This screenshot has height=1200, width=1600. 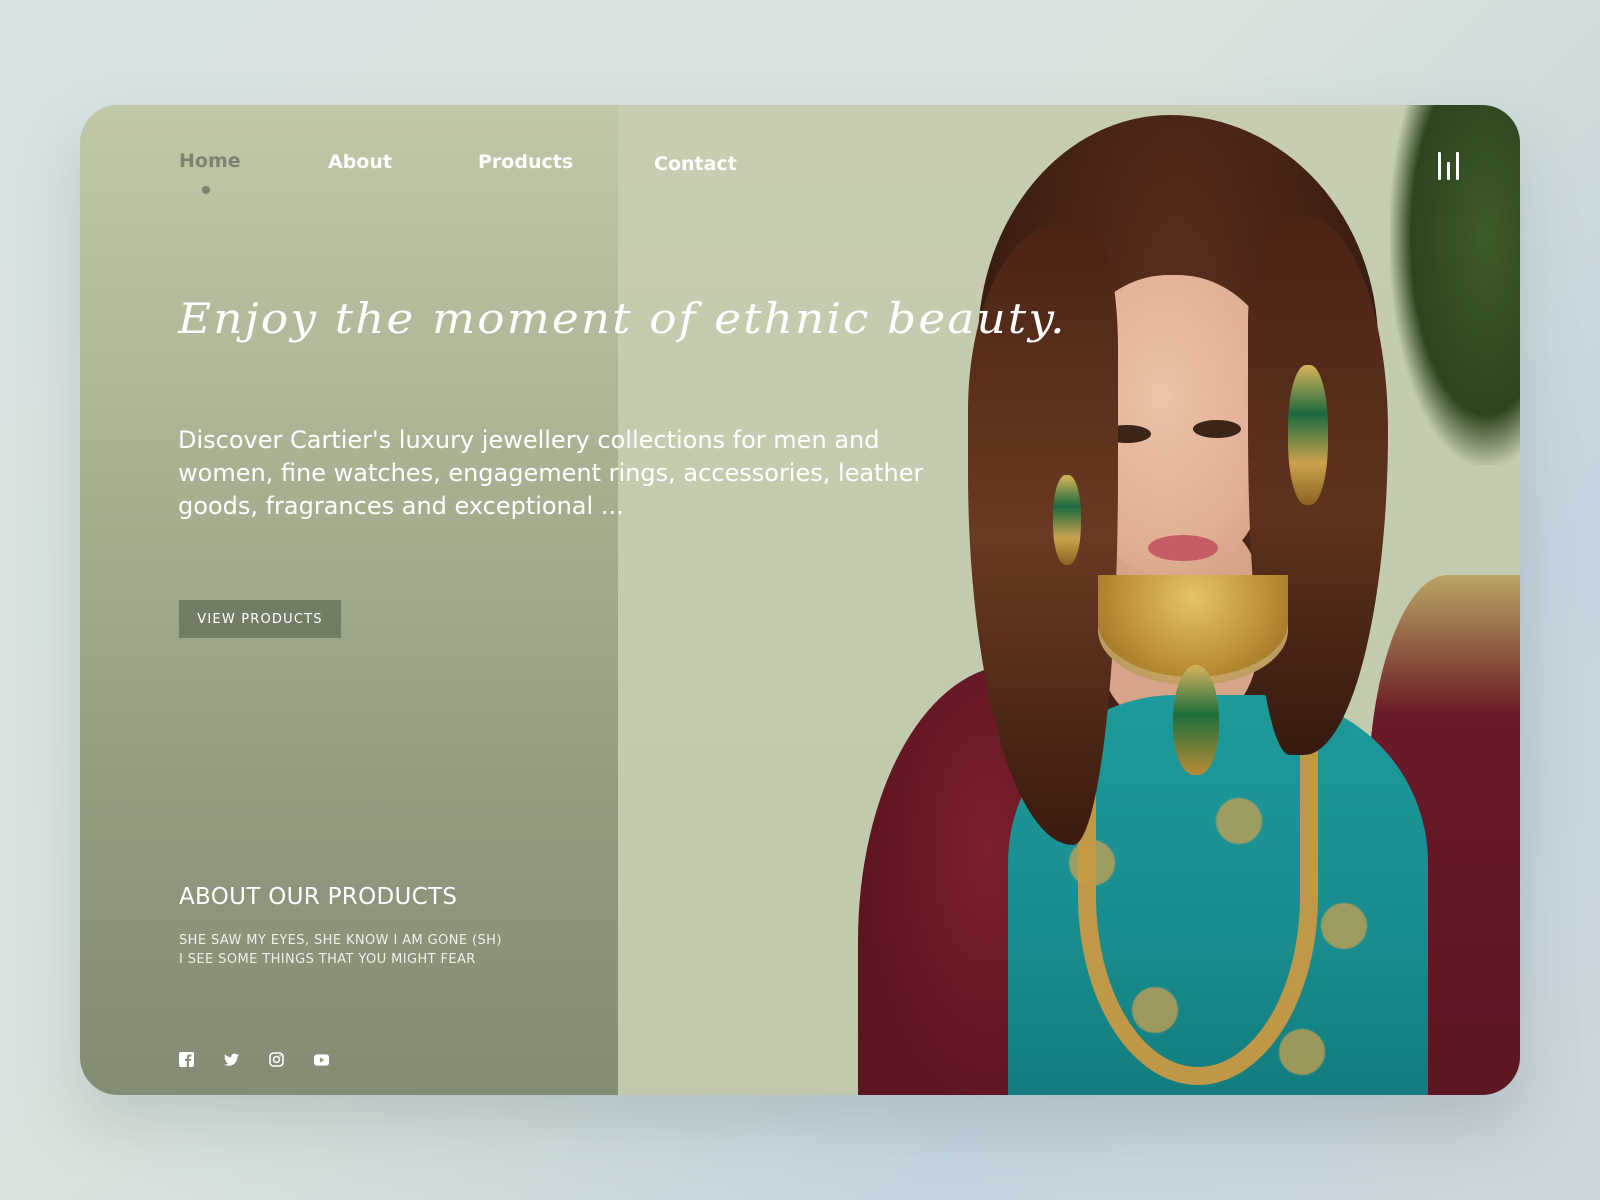 What do you see at coordinates (622, 318) in the screenshot?
I see `hero-headline: Enjoy the moment of ethnic beauty.` at bounding box center [622, 318].